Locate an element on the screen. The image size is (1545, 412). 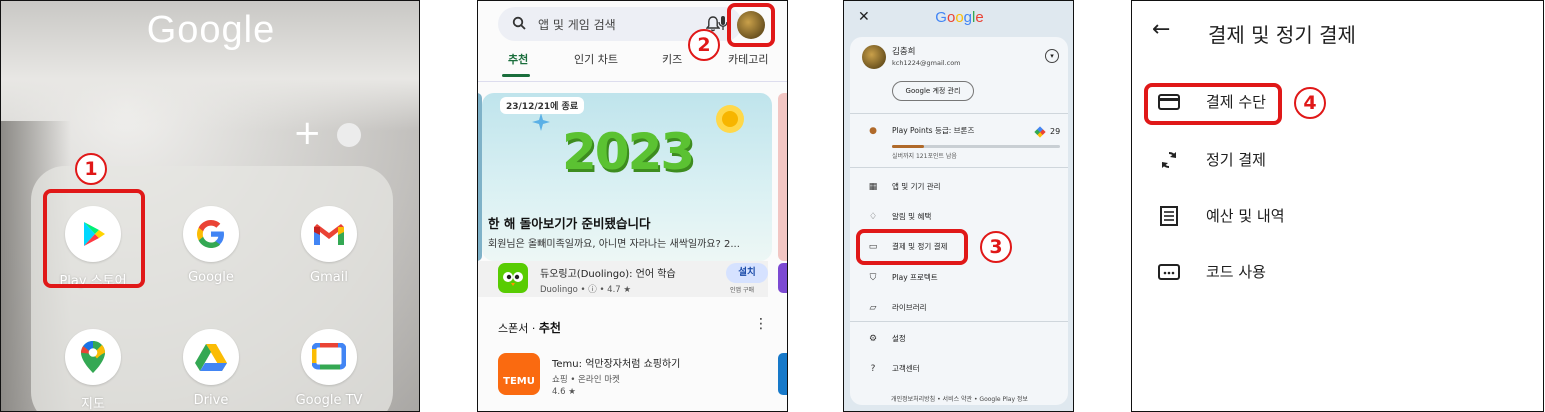
back-arrow-icon: ← is located at coordinates (1161, 29).